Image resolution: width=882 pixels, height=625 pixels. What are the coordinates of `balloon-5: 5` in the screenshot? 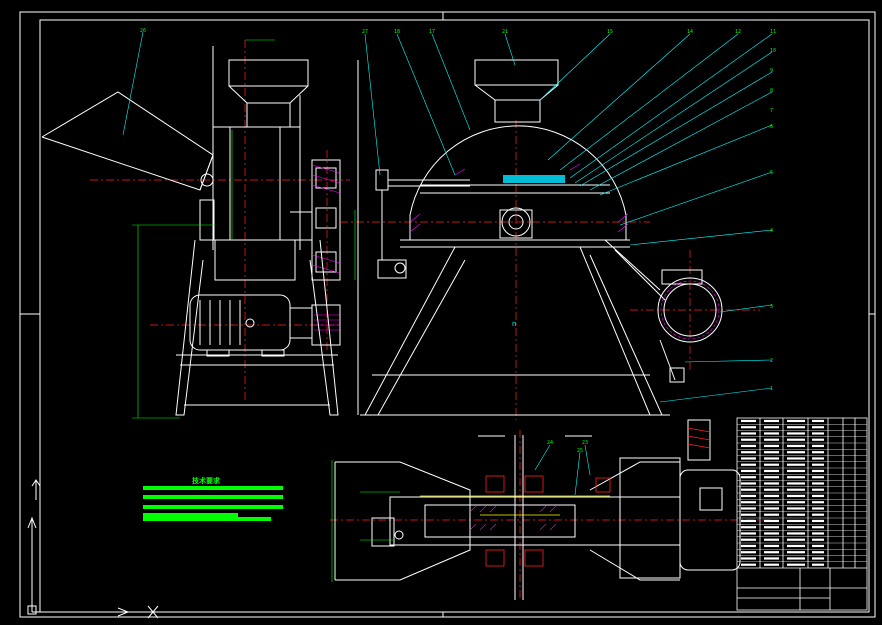 It's located at (771, 173).